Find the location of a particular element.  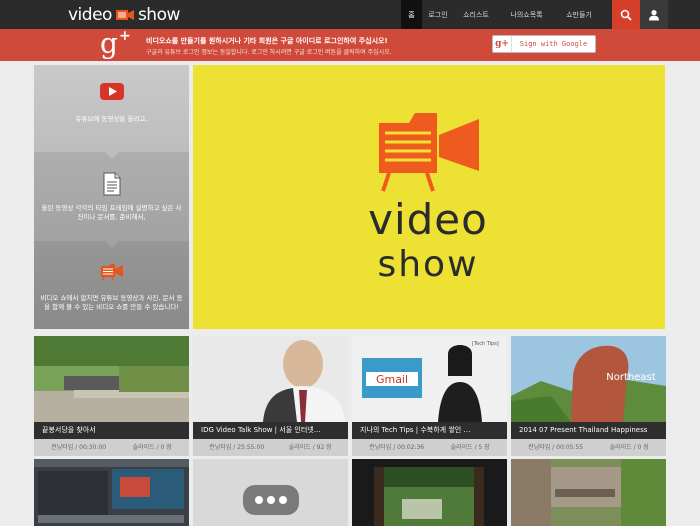

videoshow-camera-icon is located at coordinates (124, 15).